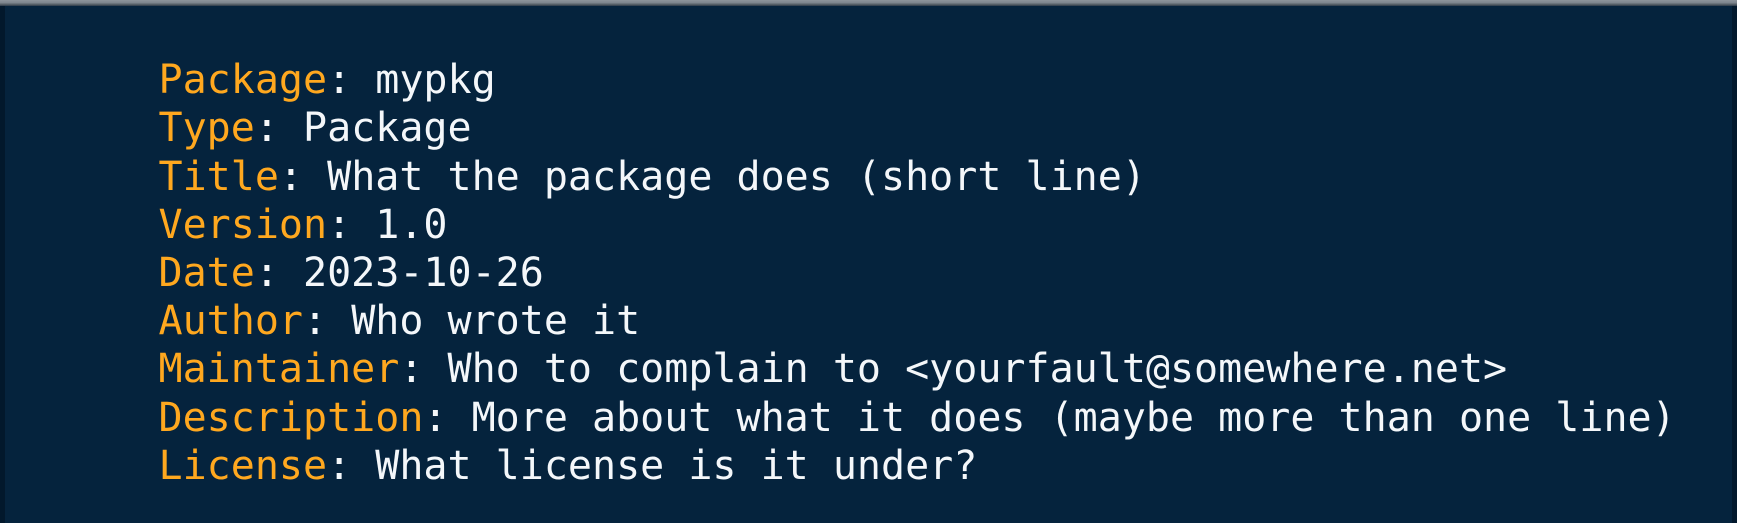 The height and width of the screenshot is (523, 1737). Describe the element at coordinates (423, 272) in the screenshot. I see `field-value-text: 2023-10-26` at that location.